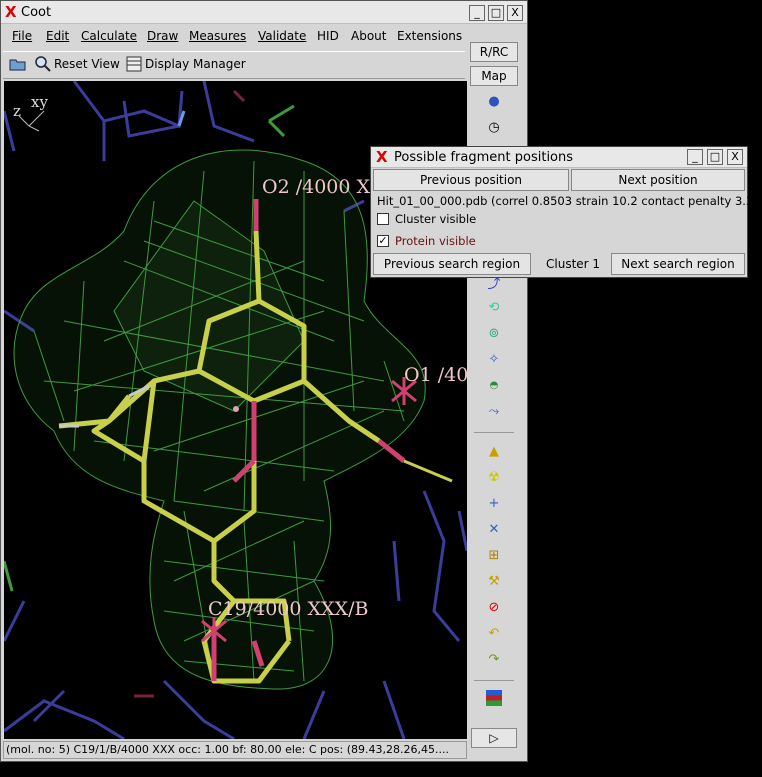 The height and width of the screenshot is (777, 762). I want to click on dialog-titlebar: X Possible fragment positions _ □ X, so click(559, 157).